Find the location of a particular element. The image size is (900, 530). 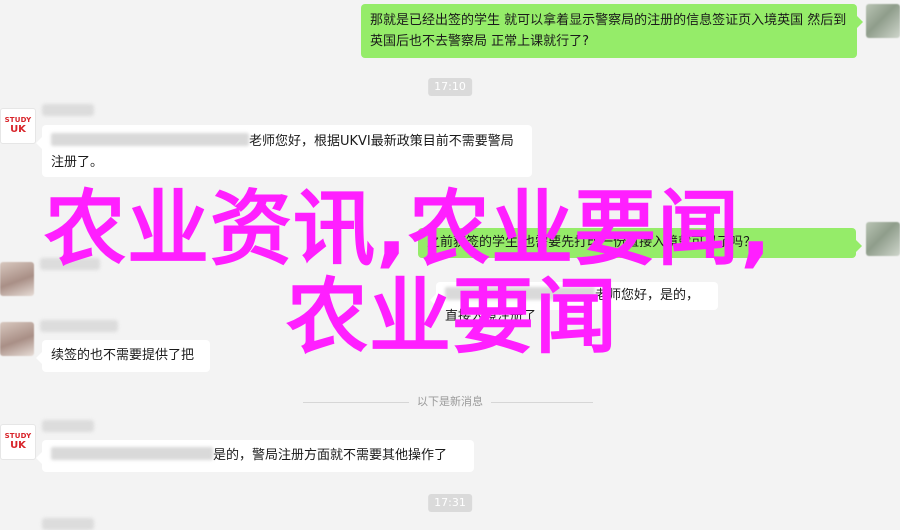

timestamp: 17:10 is located at coordinates (450, 87).